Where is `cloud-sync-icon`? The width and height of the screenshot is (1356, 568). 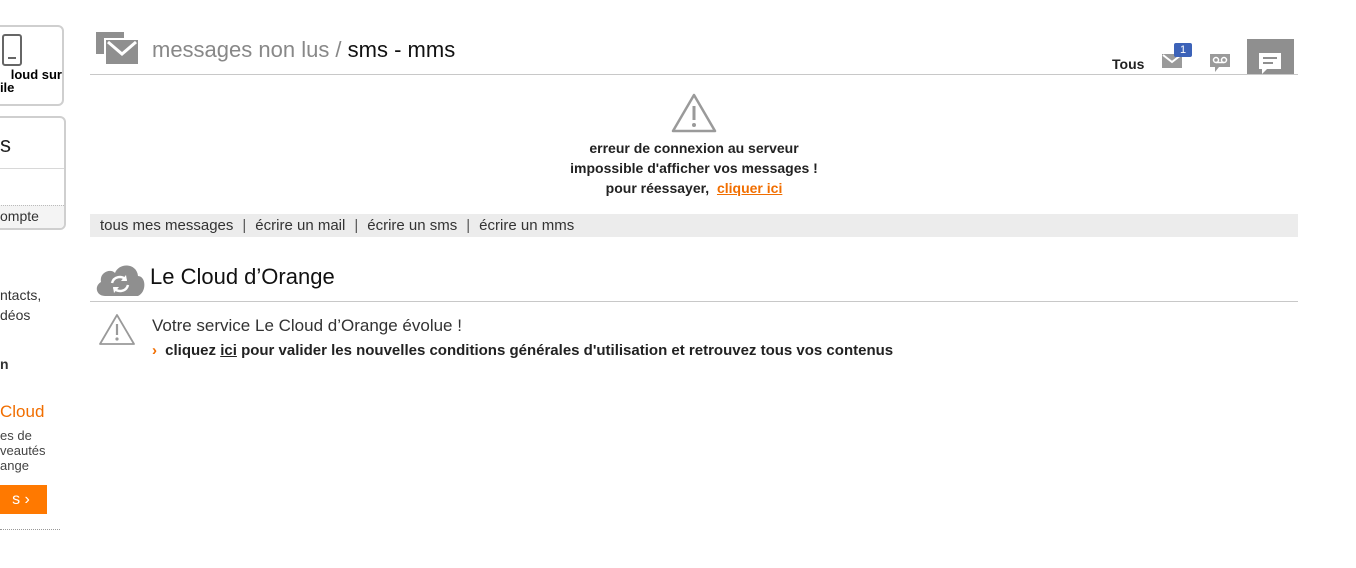 cloud-sync-icon is located at coordinates (120, 280).